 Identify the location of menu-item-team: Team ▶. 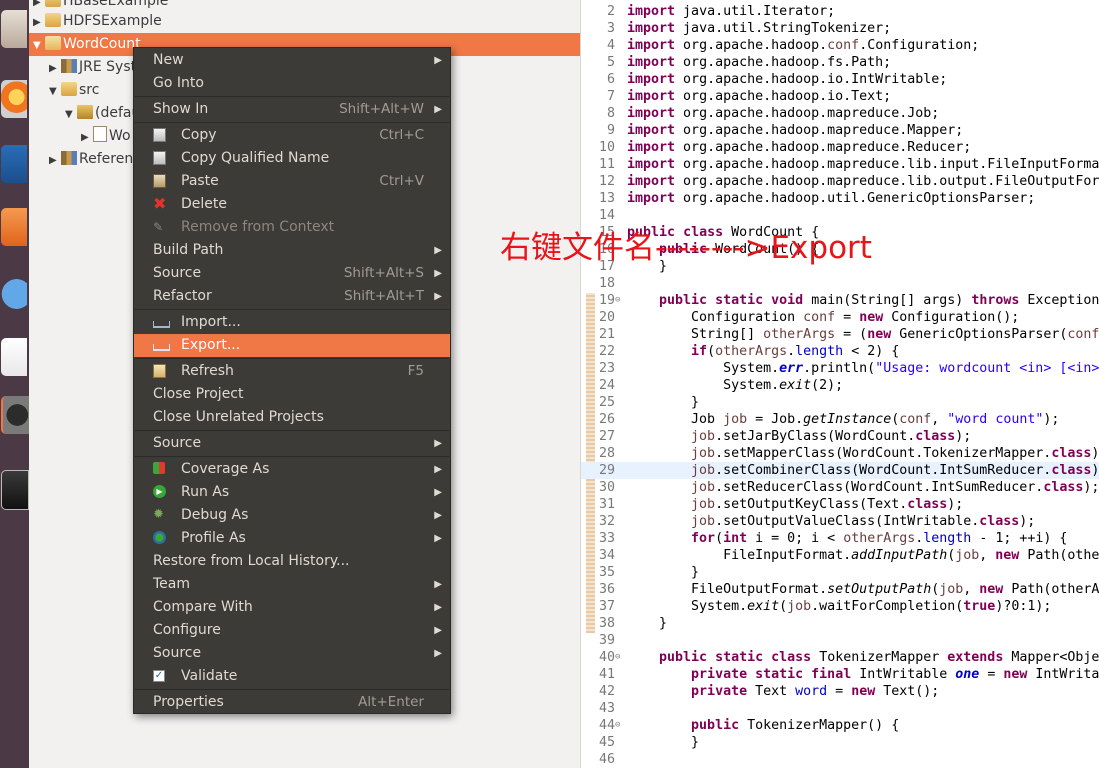
(292, 584).